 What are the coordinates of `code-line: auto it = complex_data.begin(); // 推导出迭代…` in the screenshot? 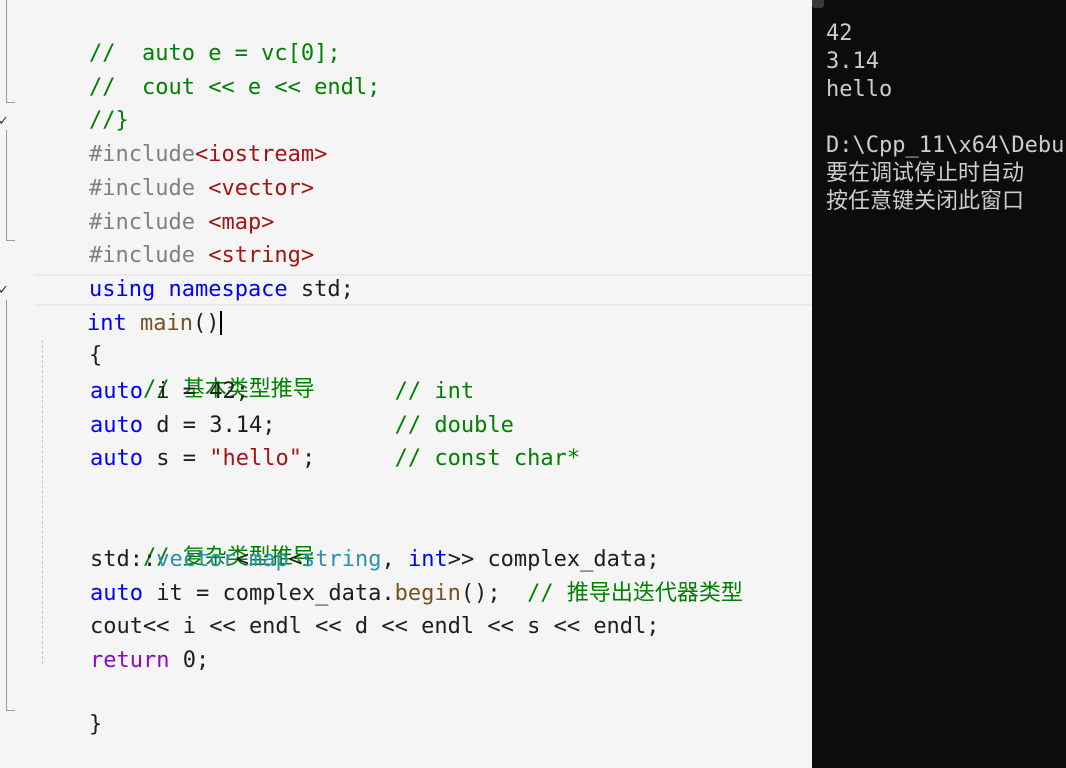 It's located at (389, 594).